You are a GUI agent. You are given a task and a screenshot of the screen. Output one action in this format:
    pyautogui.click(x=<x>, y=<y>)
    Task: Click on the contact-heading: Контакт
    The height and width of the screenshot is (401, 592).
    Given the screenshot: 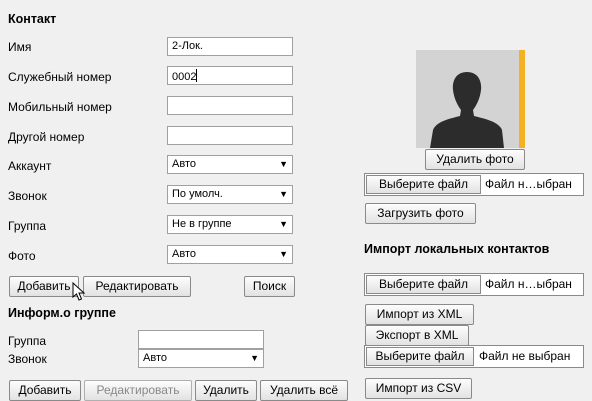 What is the action you would take?
    pyautogui.click(x=32, y=19)
    